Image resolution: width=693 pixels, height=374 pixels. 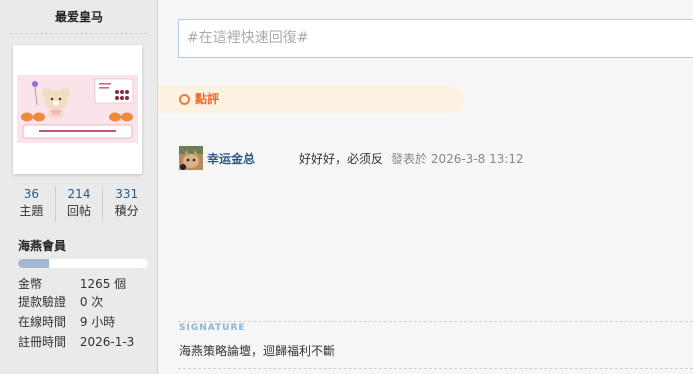 I want to click on info-label: 註冊時間, so click(x=42, y=342).